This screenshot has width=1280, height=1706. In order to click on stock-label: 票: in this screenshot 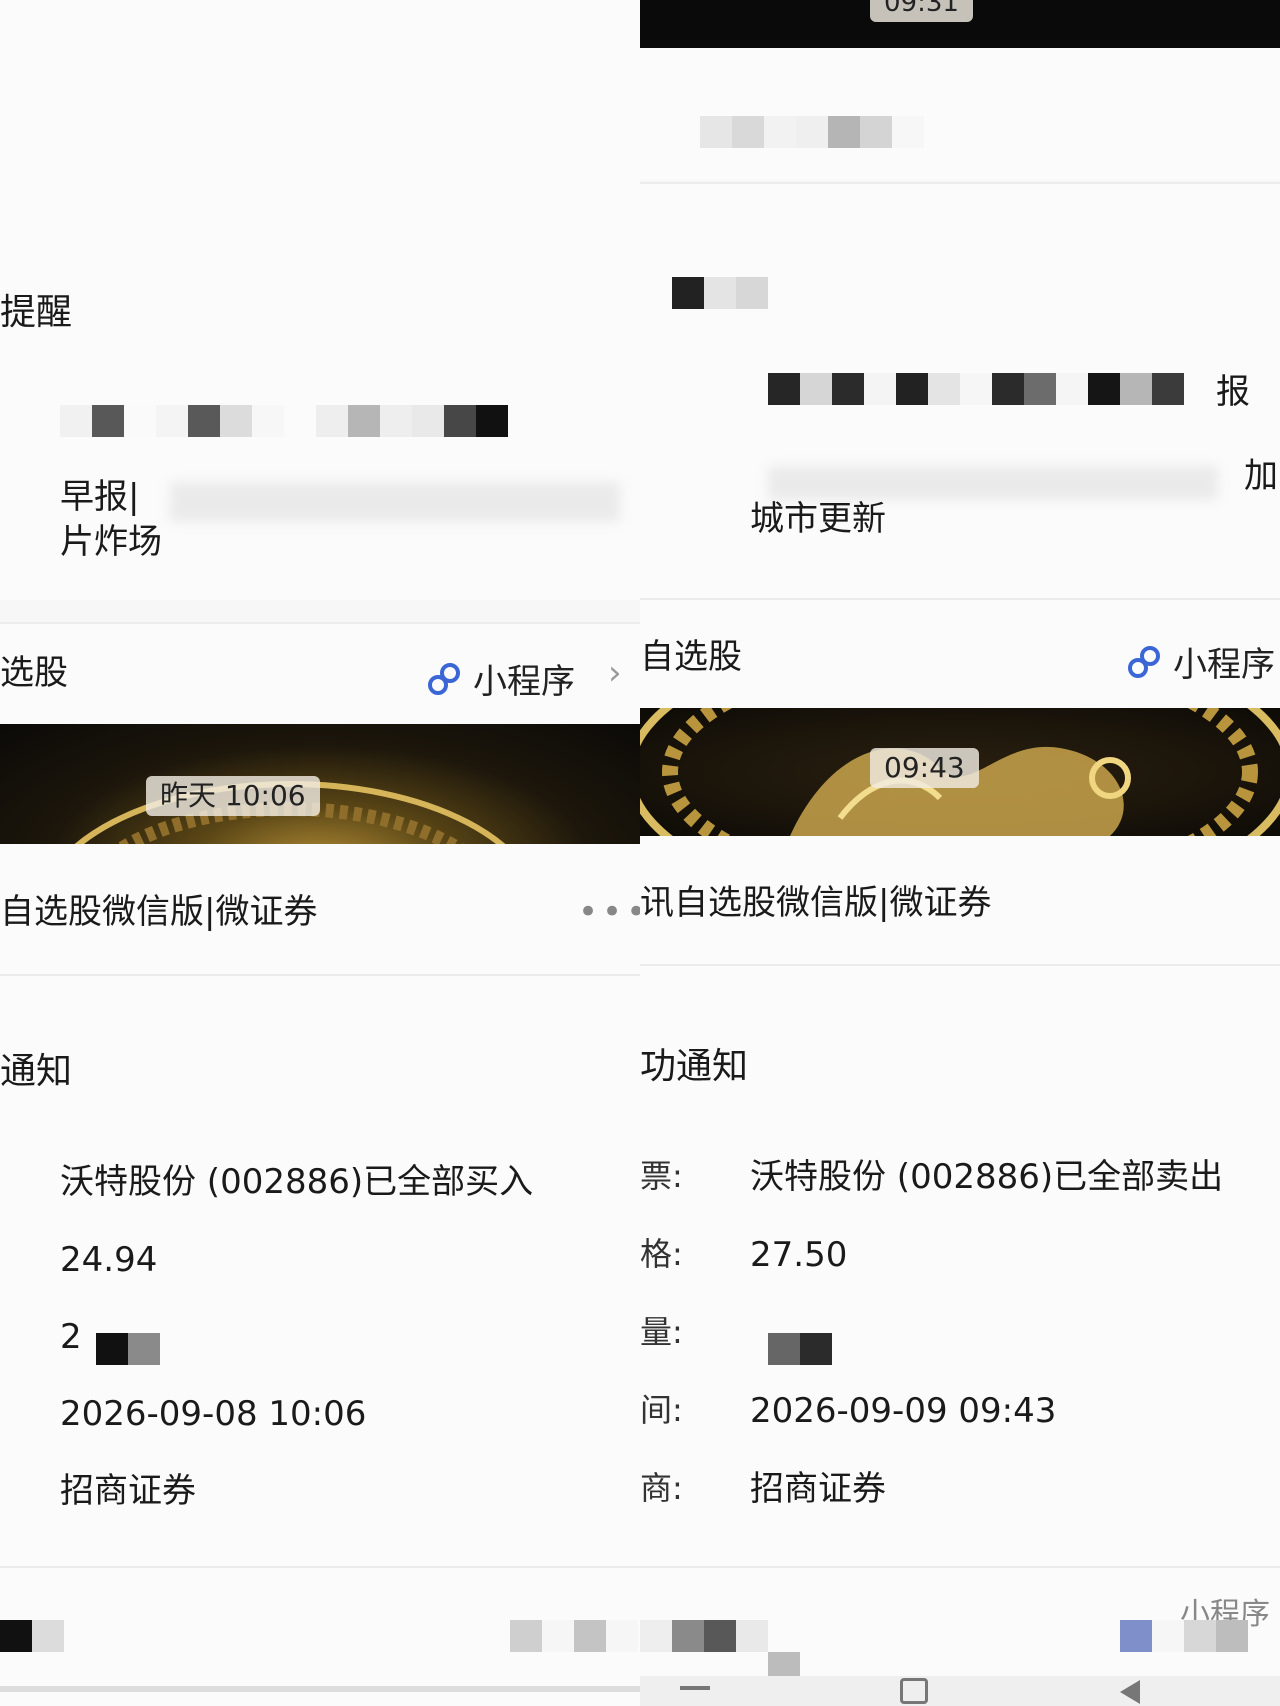, I will do `click(661, 1176)`.